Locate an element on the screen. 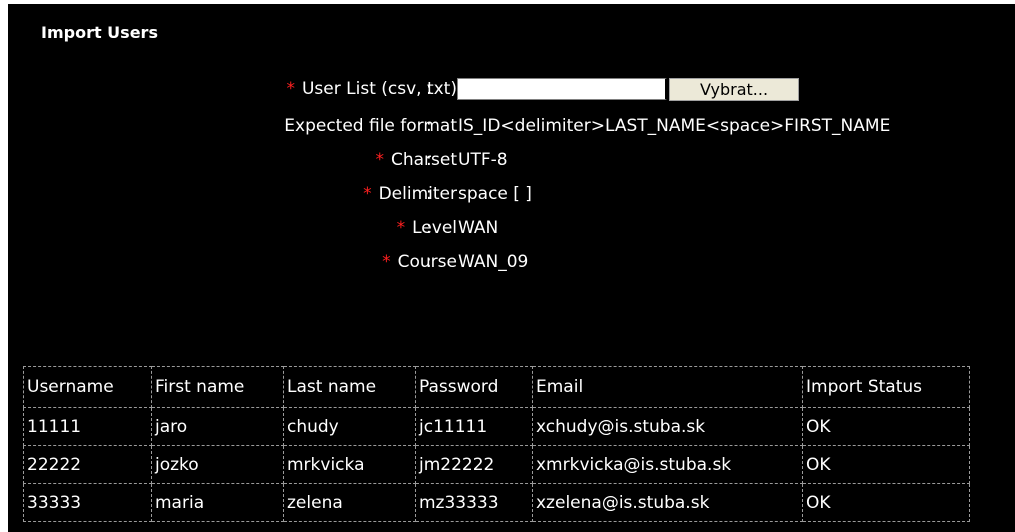 Image resolution: width=1015 pixels, height=532 pixels. course-value: WAN_09 is located at coordinates (493, 262).